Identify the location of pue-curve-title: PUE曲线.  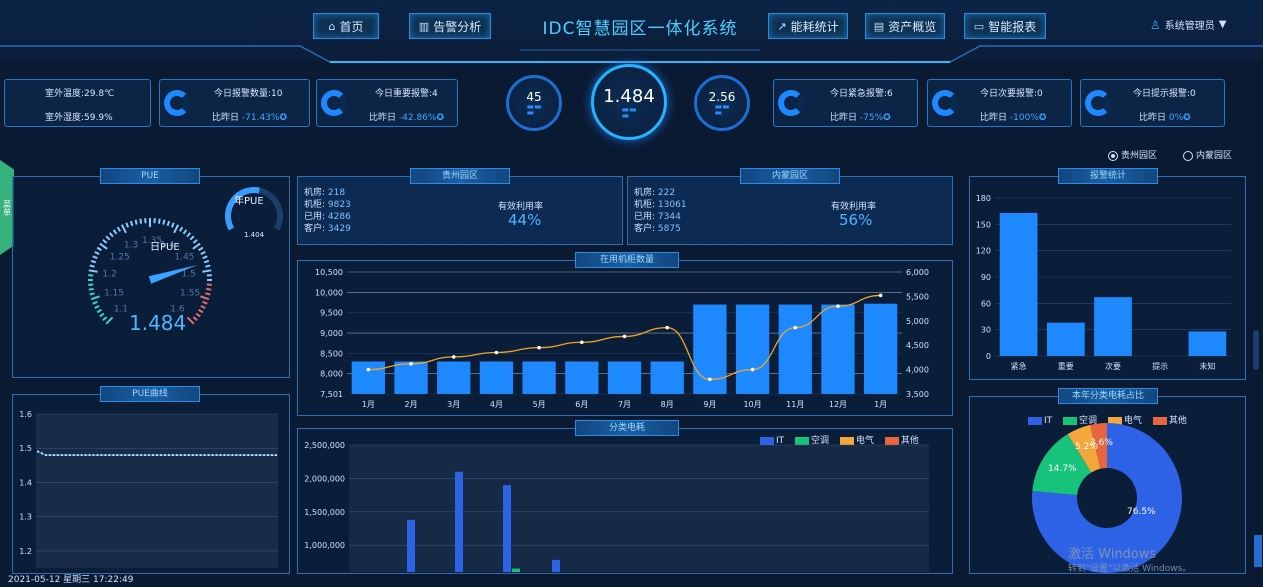
(150, 394).